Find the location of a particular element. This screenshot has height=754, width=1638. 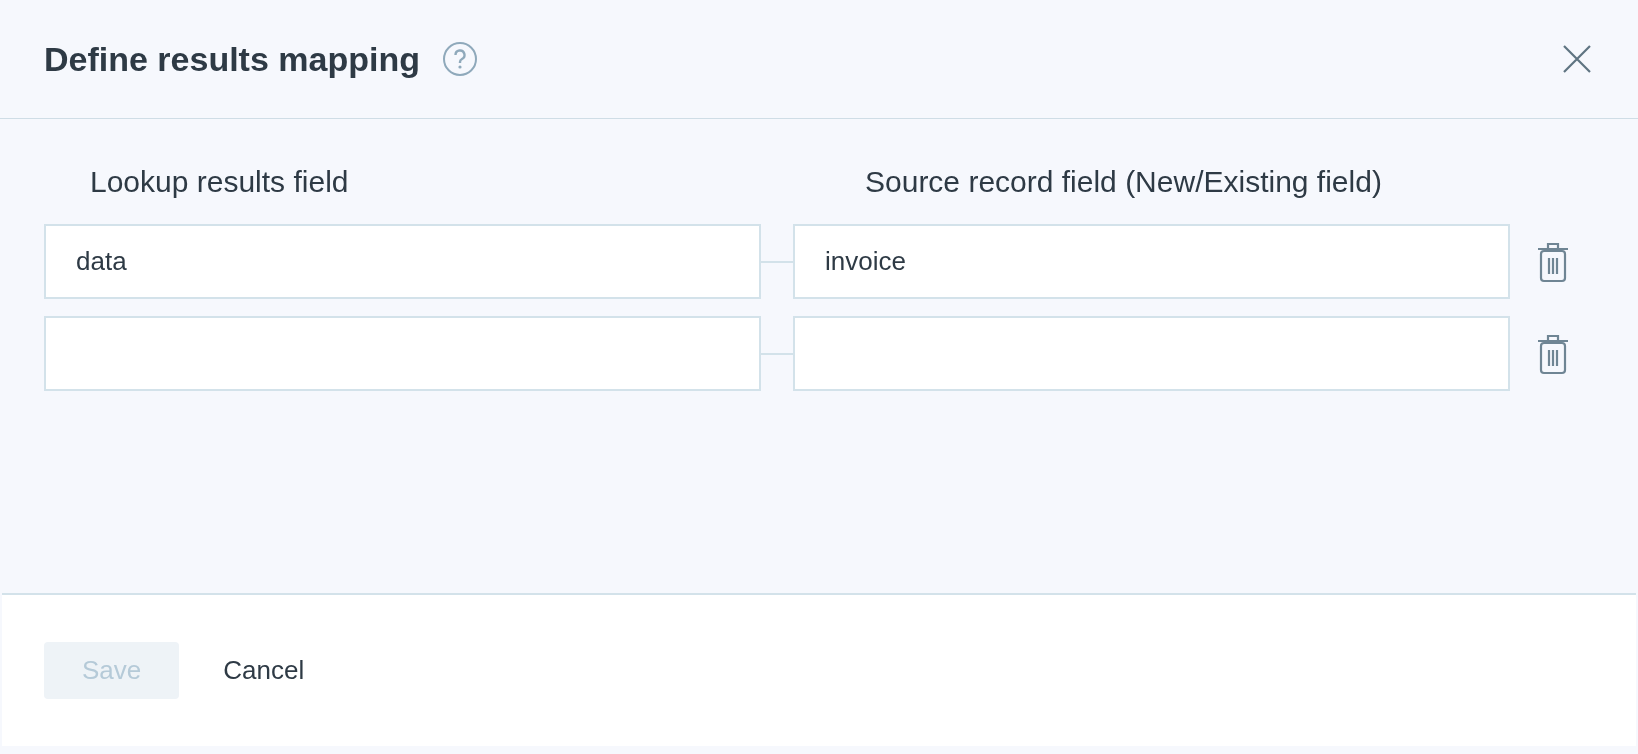

input-field: invoice is located at coordinates (1151, 261).